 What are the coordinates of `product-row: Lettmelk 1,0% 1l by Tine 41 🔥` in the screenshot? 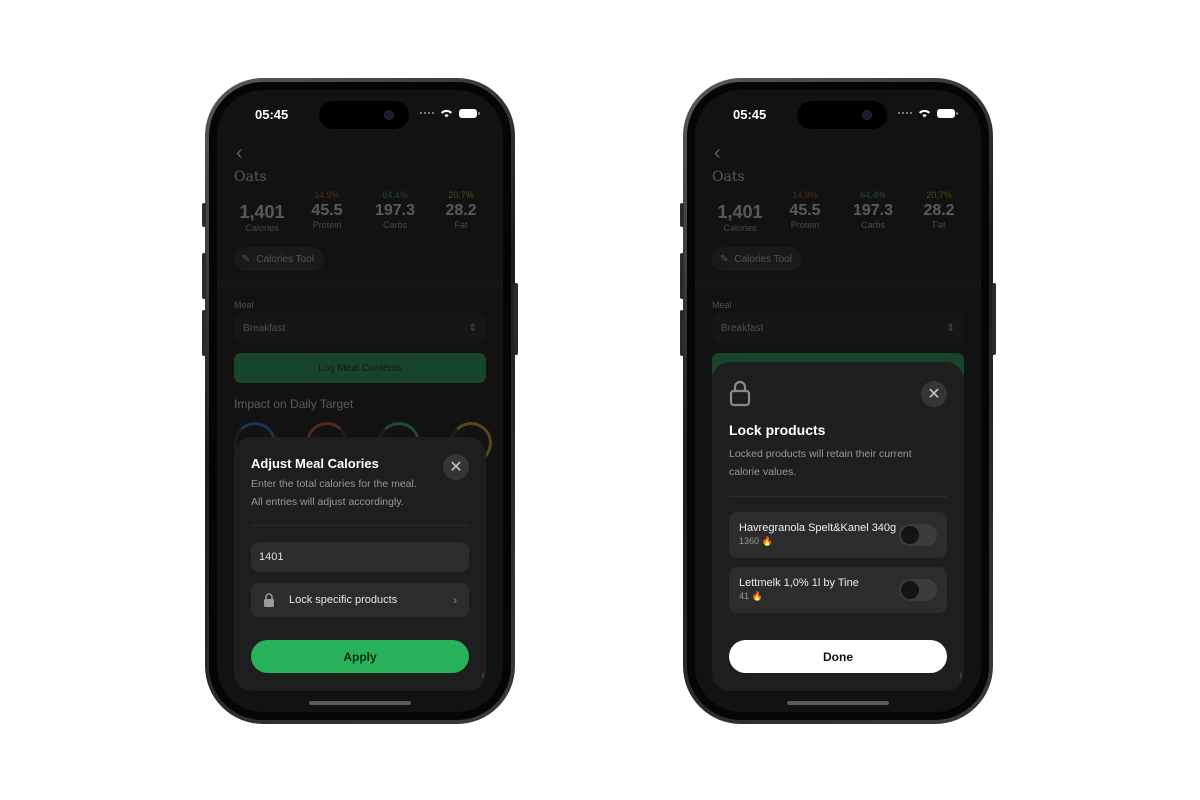 It's located at (838, 590).